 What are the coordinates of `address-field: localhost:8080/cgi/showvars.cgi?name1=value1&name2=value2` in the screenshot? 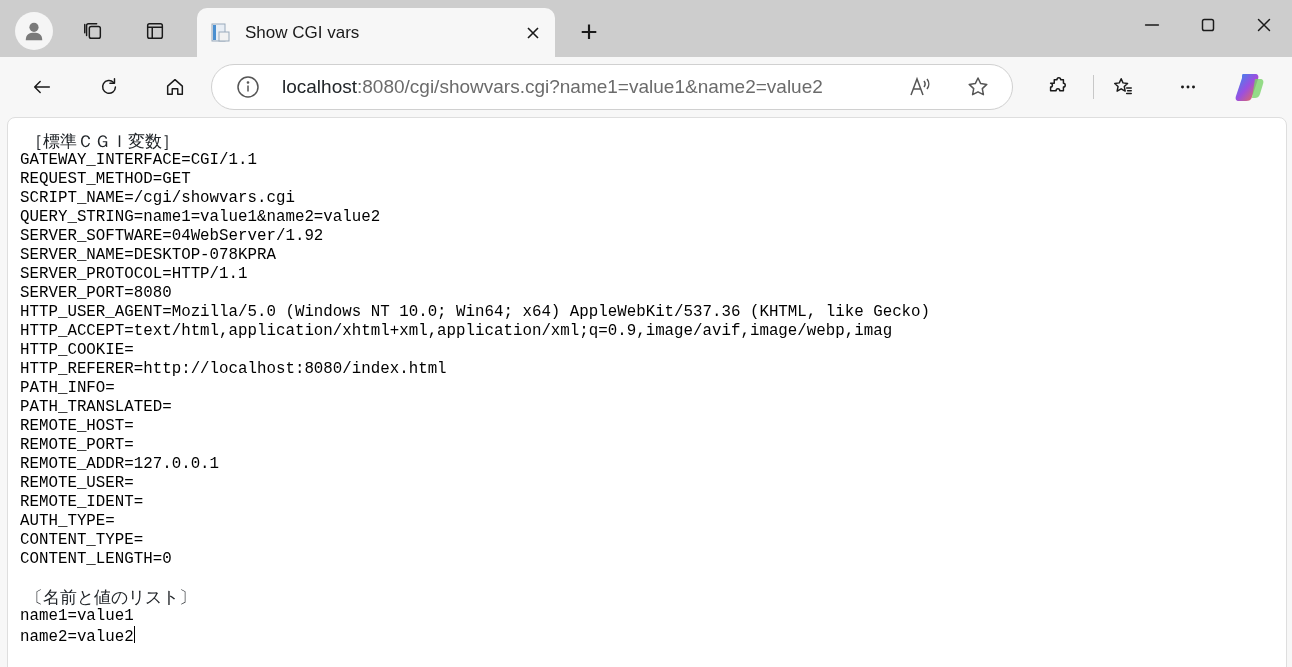 It's located at (612, 87).